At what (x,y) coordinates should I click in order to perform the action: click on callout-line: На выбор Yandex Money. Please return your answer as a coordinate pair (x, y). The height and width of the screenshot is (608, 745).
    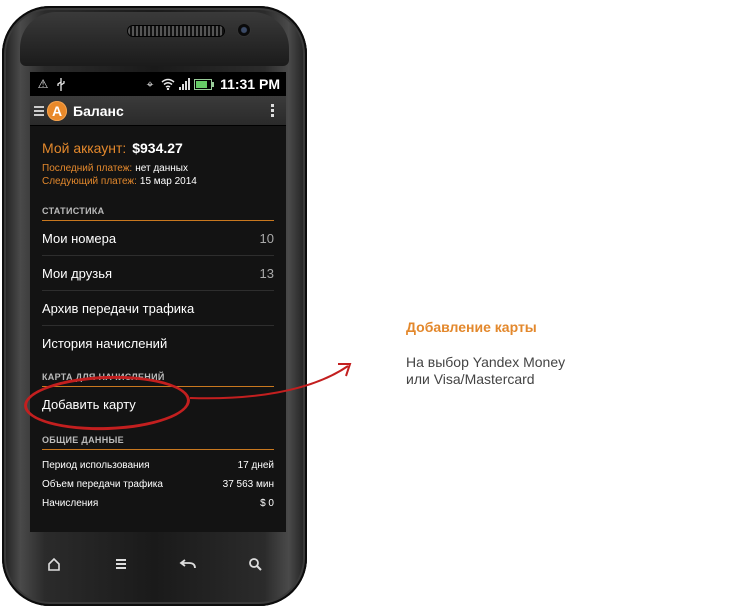
    Looking at the image, I should click on (486, 362).